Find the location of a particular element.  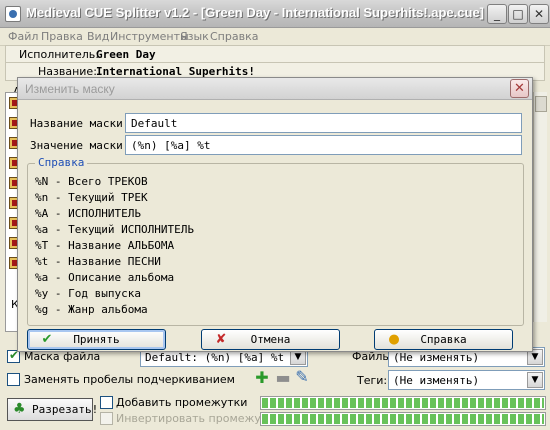

split-button: ♣ Разрезать! is located at coordinates (52, 409).